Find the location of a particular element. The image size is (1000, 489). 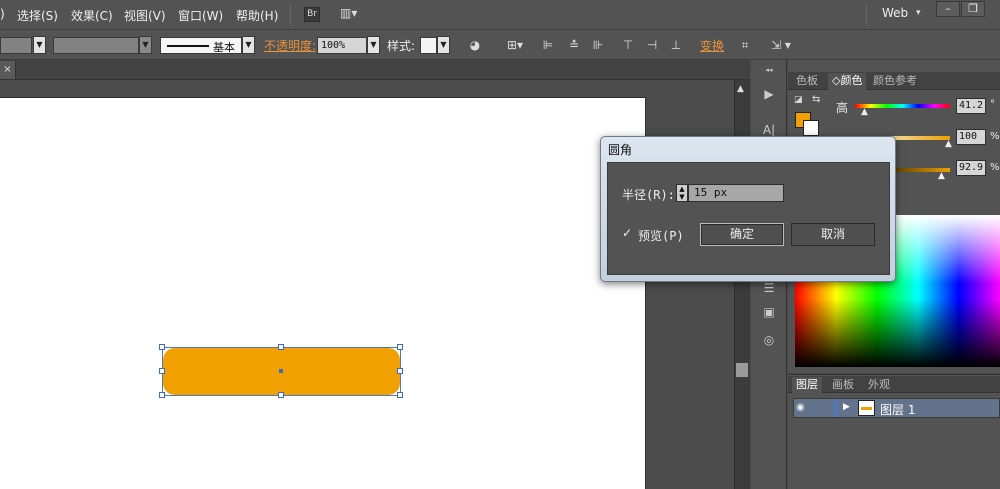

opacity-link: 不透明度: is located at coordinates (290, 45).